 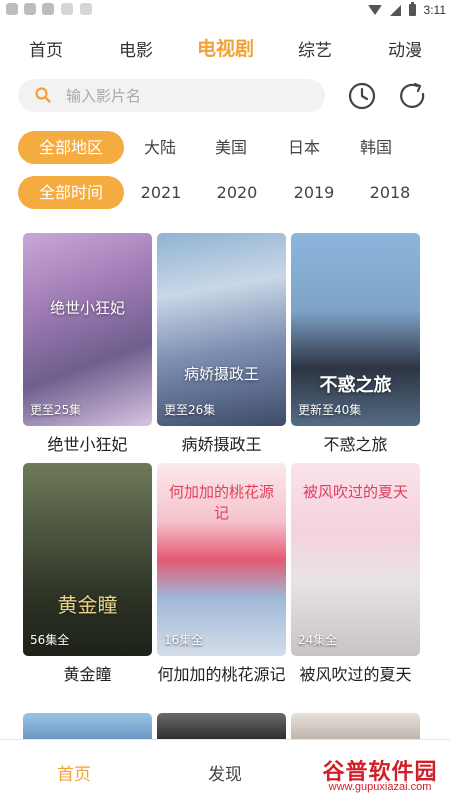 I want to click on image-icon, so click(x=67, y=9).